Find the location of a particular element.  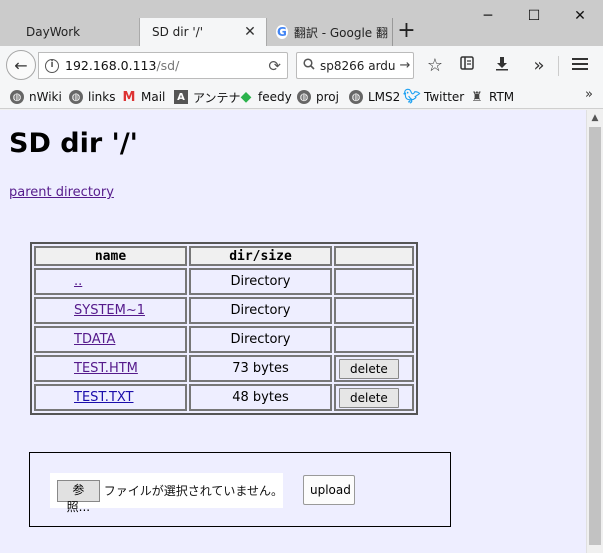

file-link: SYSTEM~1 is located at coordinates (109, 310).